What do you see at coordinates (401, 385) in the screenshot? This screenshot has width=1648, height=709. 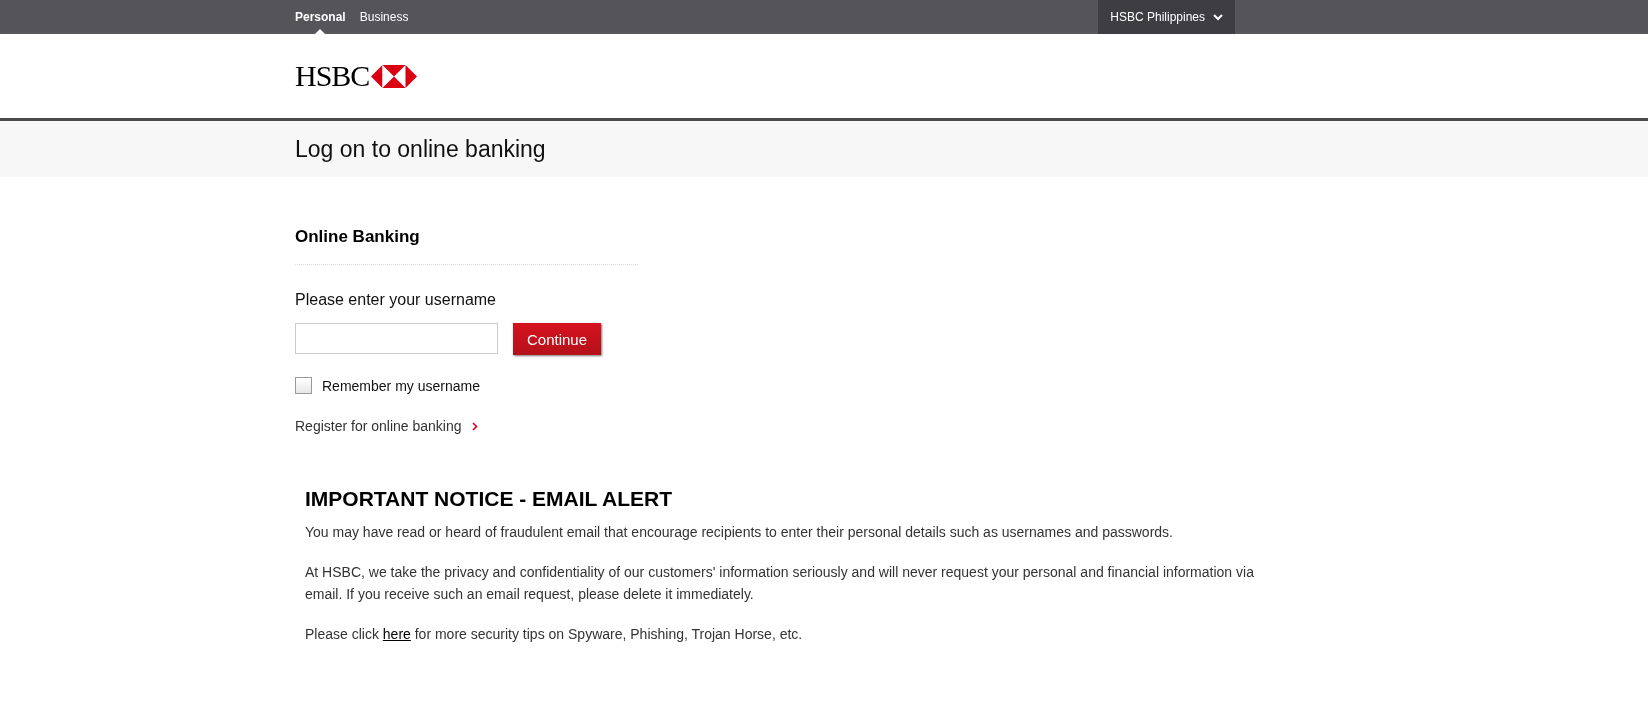 I see `remember-label: Remember my username` at bounding box center [401, 385].